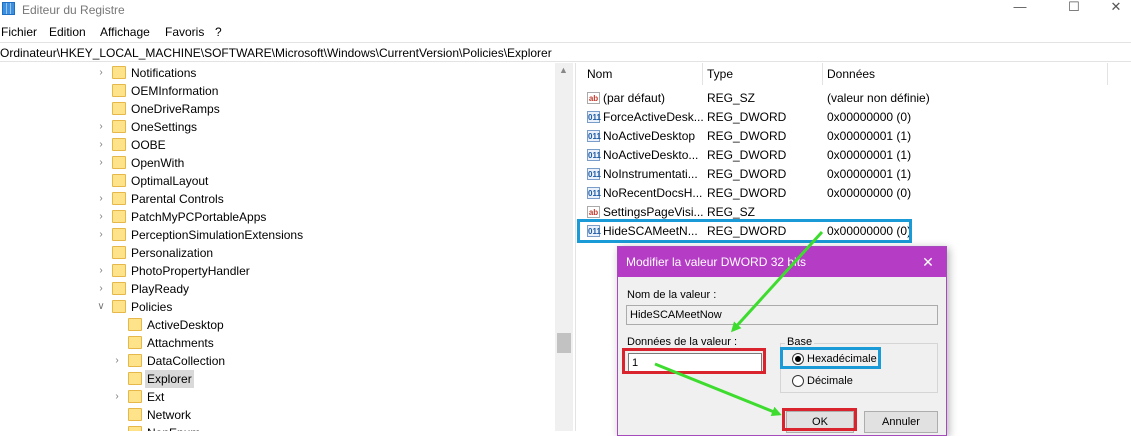  I want to click on highlight-value-data, so click(694, 361).